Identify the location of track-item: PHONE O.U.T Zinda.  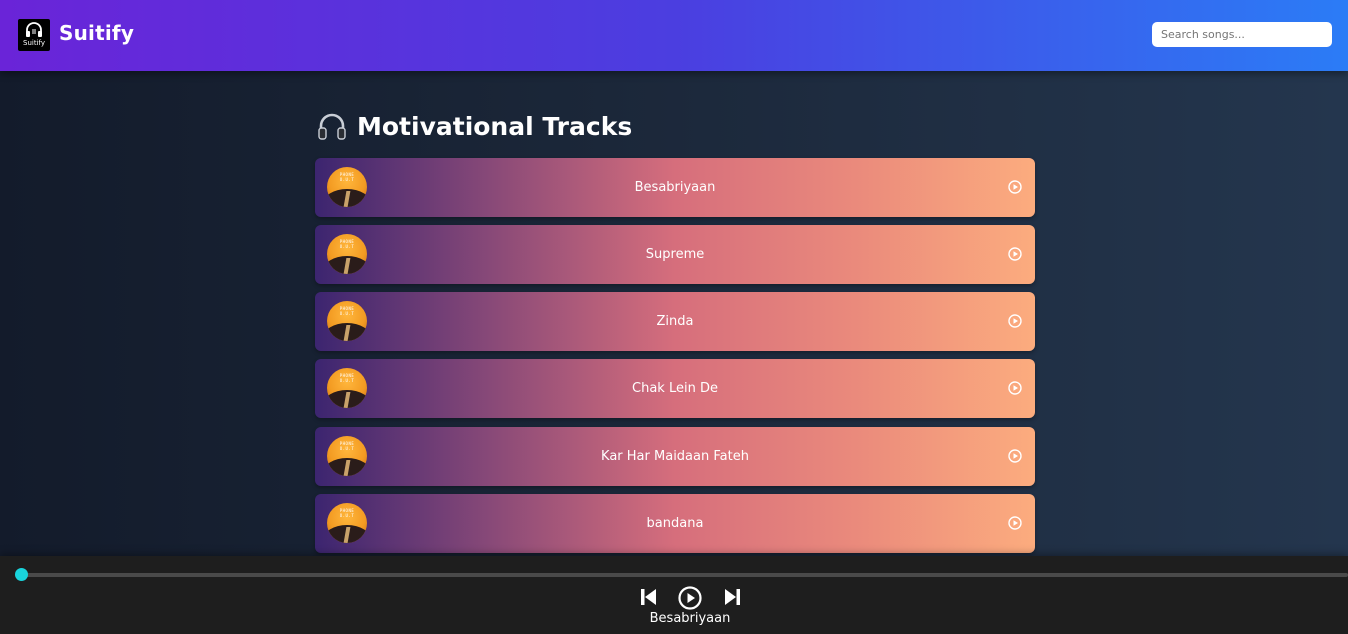
(675, 321).